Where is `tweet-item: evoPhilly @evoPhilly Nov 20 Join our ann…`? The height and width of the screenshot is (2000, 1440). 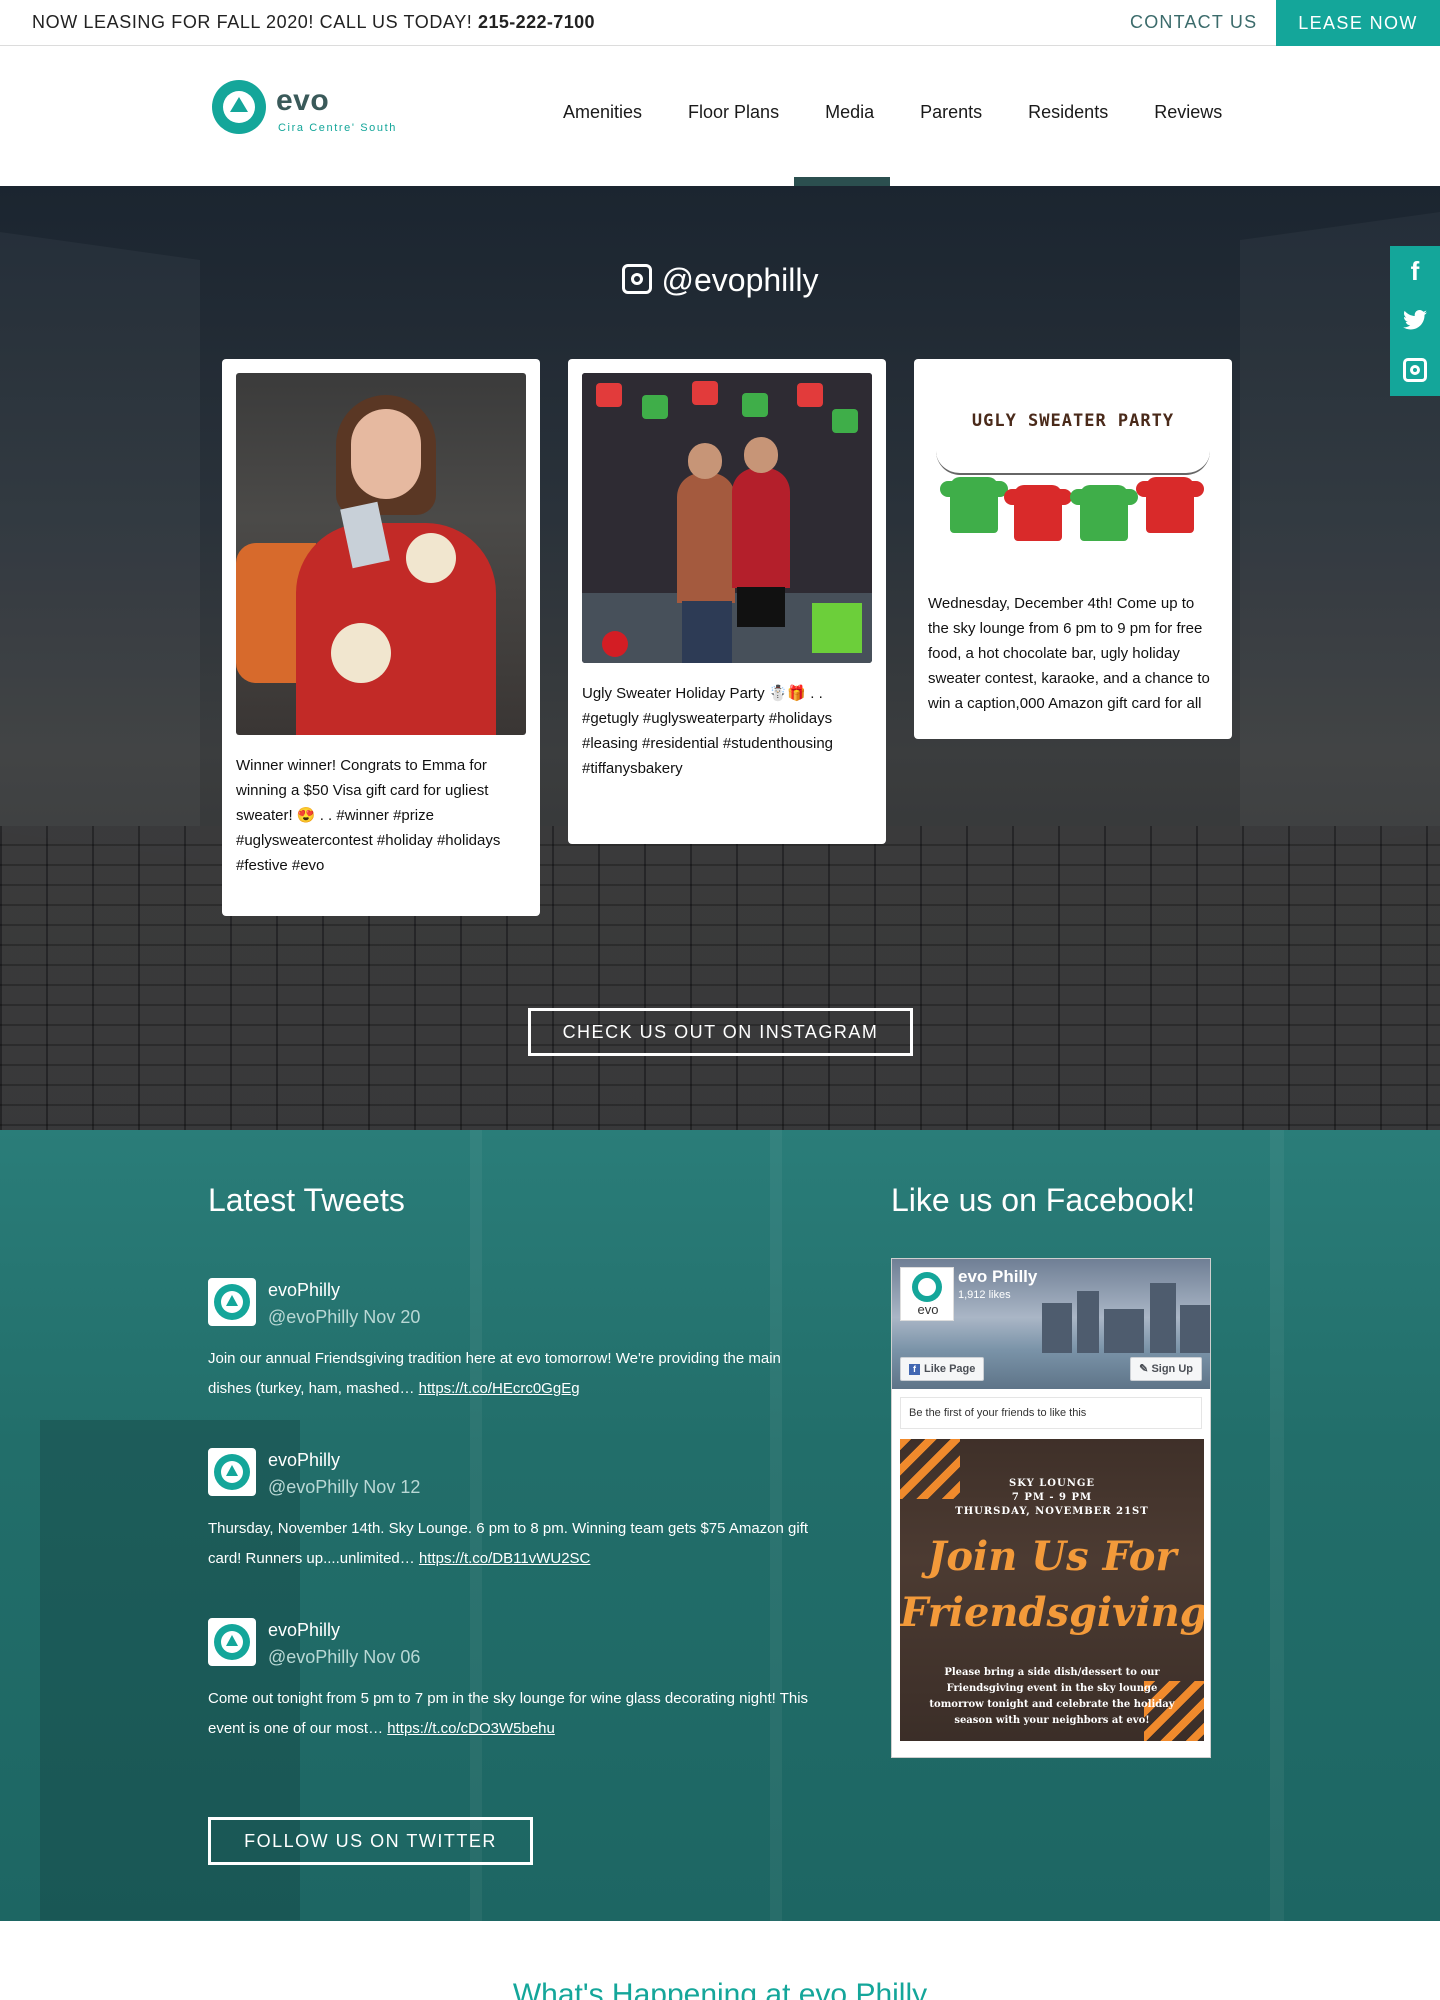 tweet-item: evoPhilly @evoPhilly Nov 20 Join our ann… is located at coordinates (518, 1348).